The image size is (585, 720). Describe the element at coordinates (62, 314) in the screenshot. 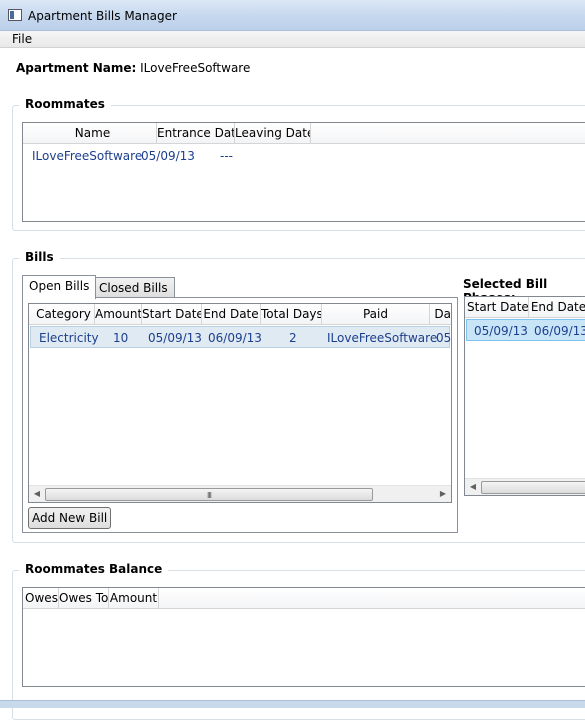

I see `column-header-category: Category` at that location.